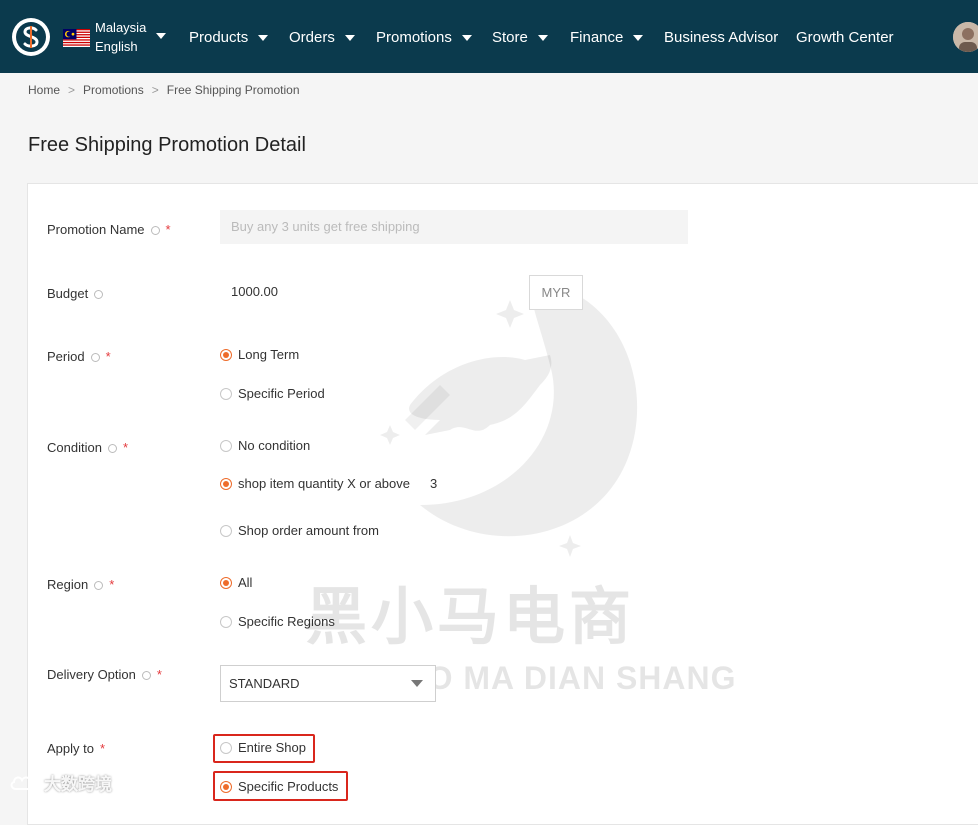 This screenshot has height=825, width=978. I want to click on promotion-name-label: Promotion Name *, so click(109, 229).